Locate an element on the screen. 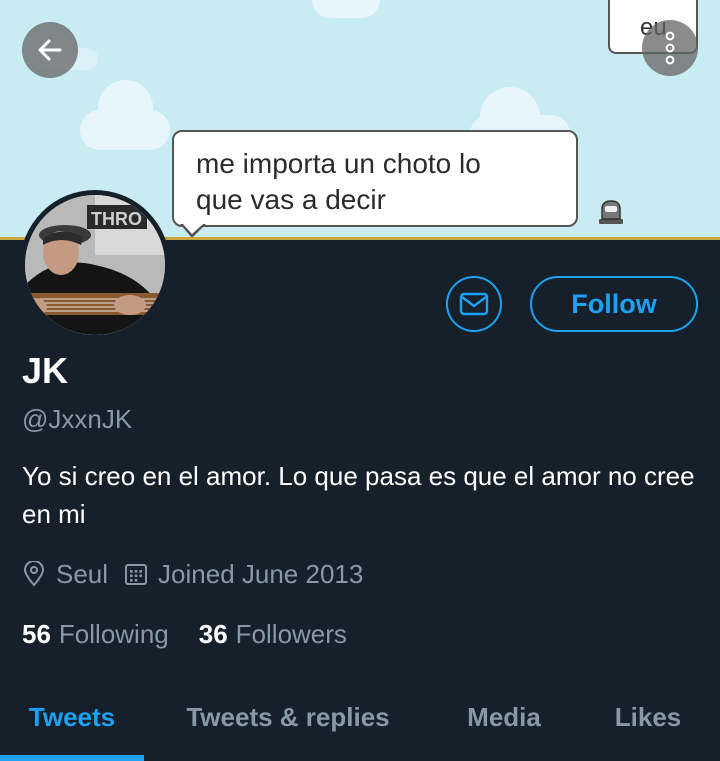  profile-tabs: Tweets Tweets & replies Media Likes is located at coordinates (360, 725).